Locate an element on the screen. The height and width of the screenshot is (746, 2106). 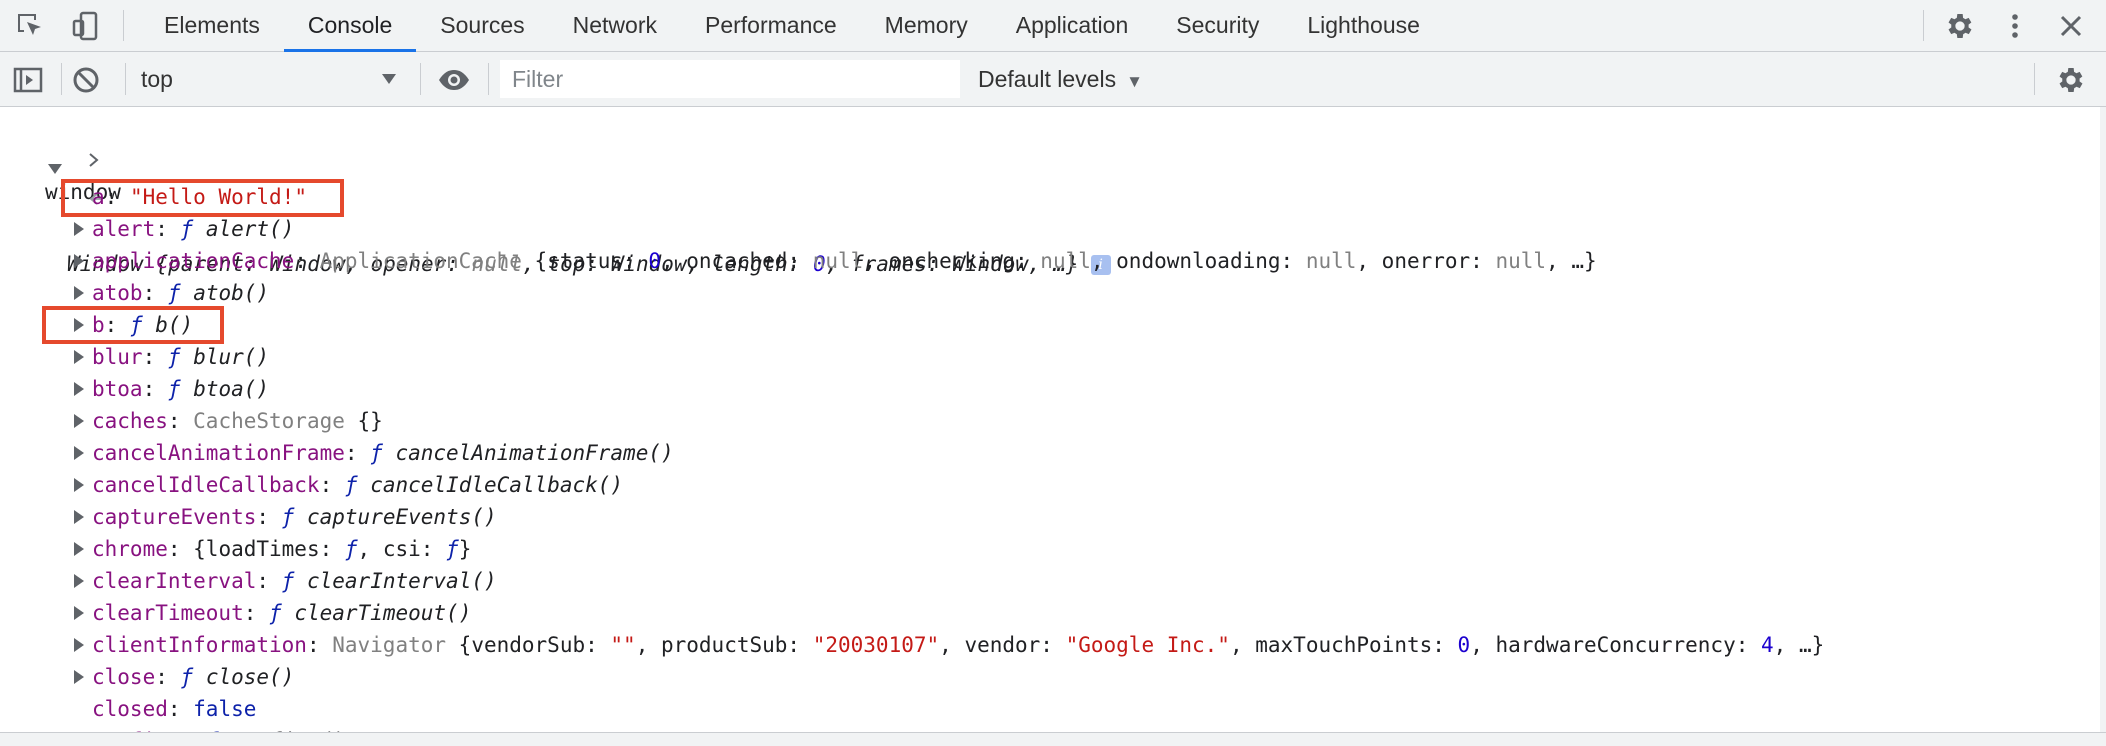
tab-performance: Performance is located at coordinates (771, 25).